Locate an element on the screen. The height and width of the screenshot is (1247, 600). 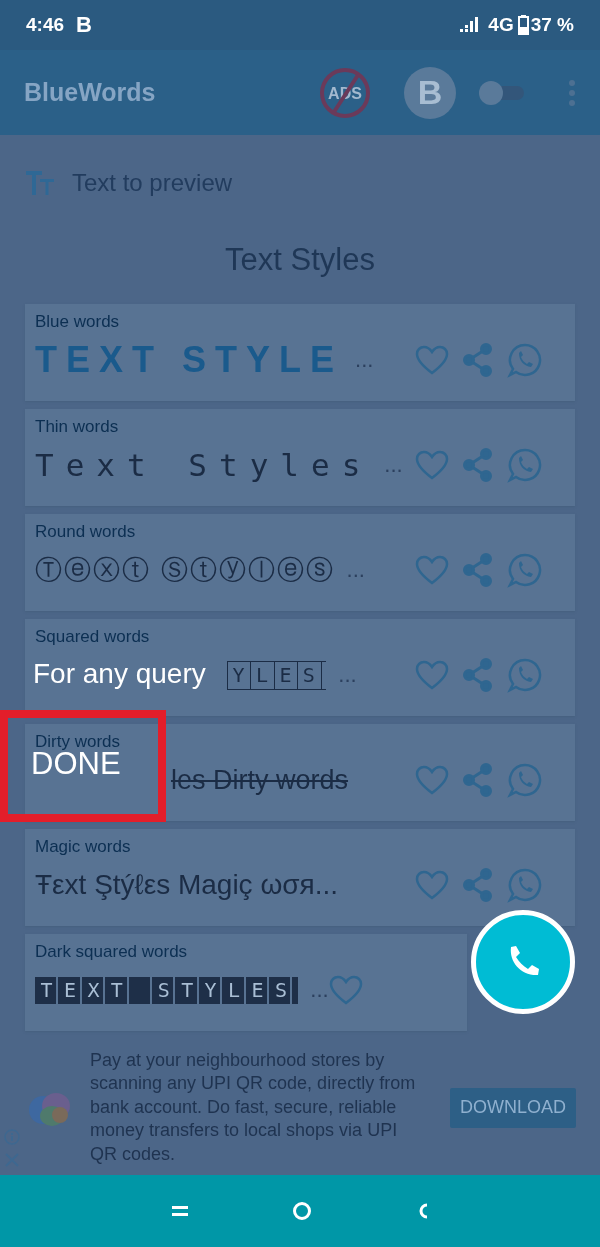
text-size-icon is located at coordinates (41, 182).